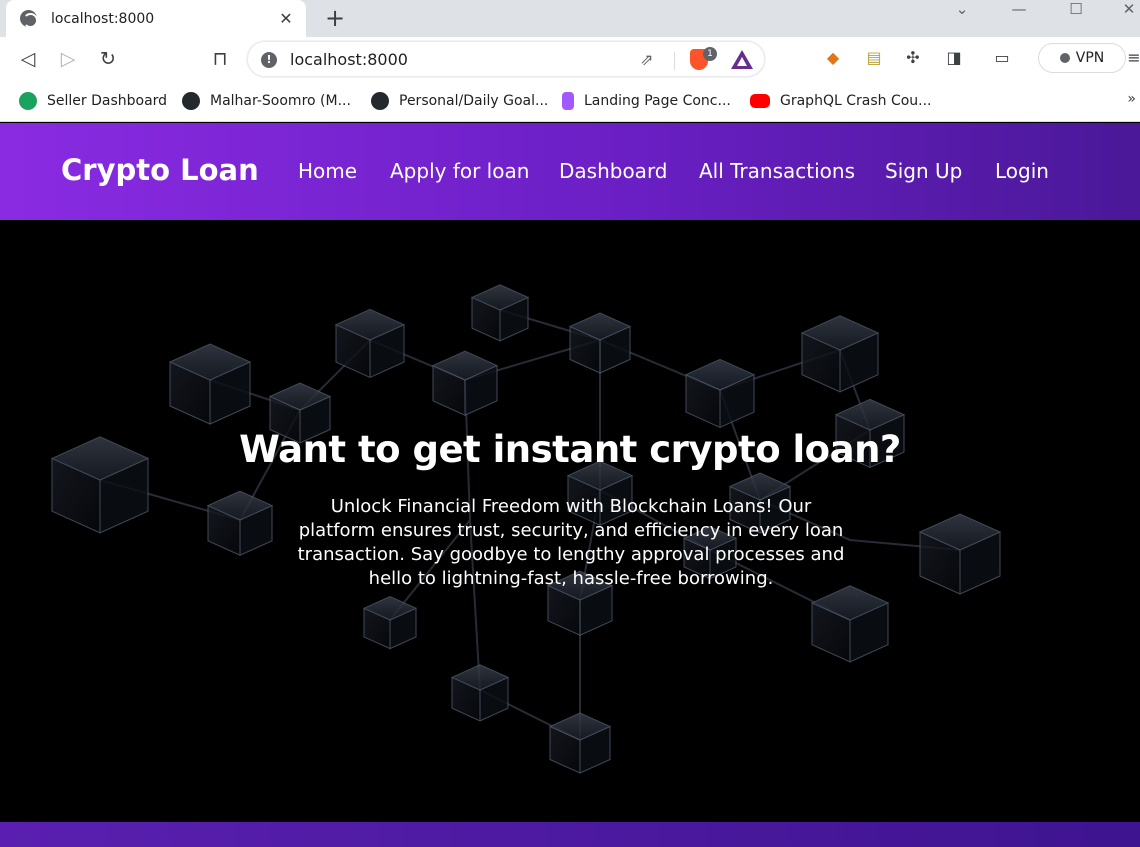 This screenshot has height=847, width=1140. I want to click on bookmark-label: Seller Dashboard, so click(107, 101).